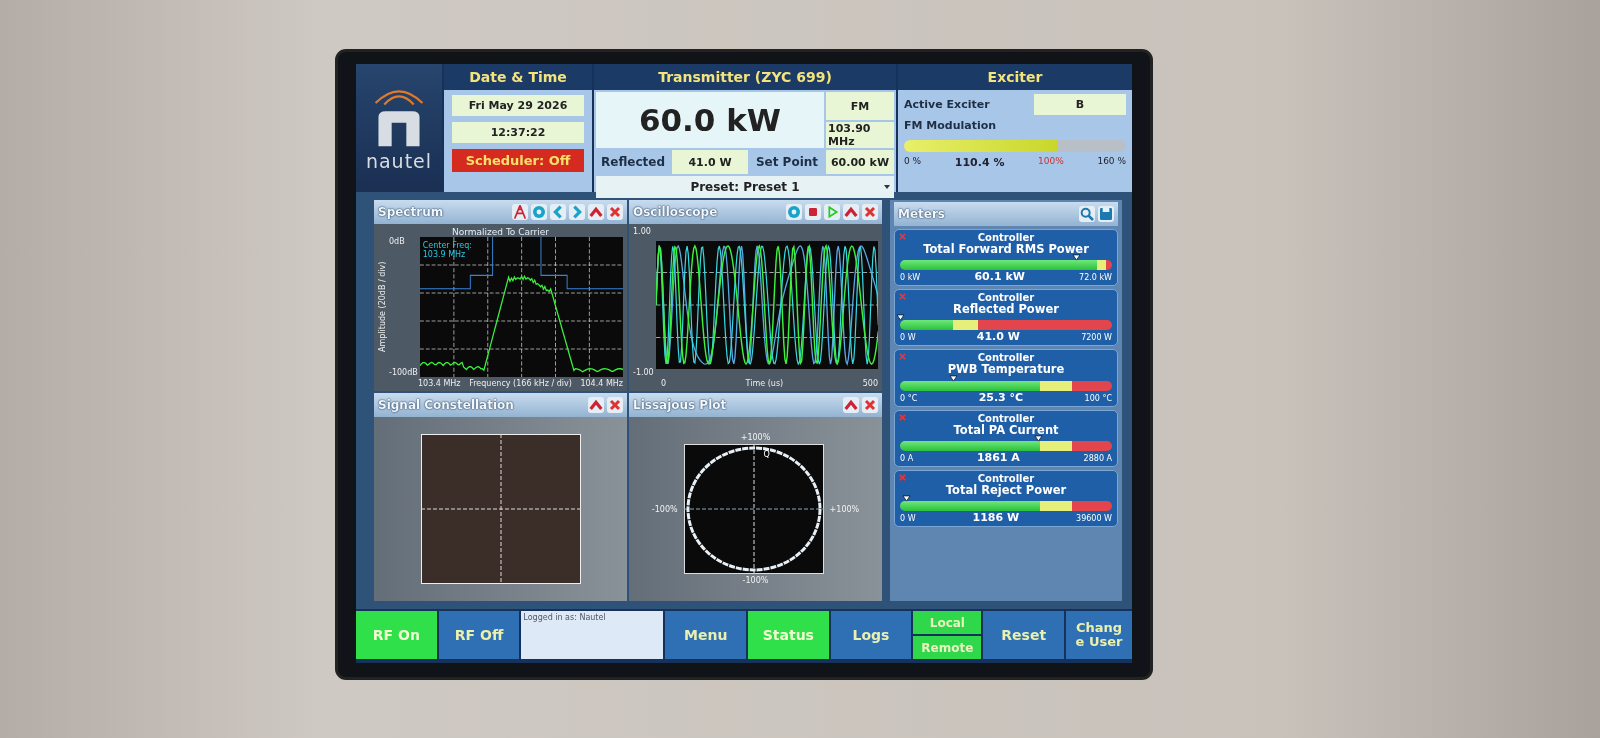 The width and height of the screenshot is (1600, 738). Describe the element at coordinates (518, 105) in the screenshot. I see `date-value: Fri May 29 2026` at that location.